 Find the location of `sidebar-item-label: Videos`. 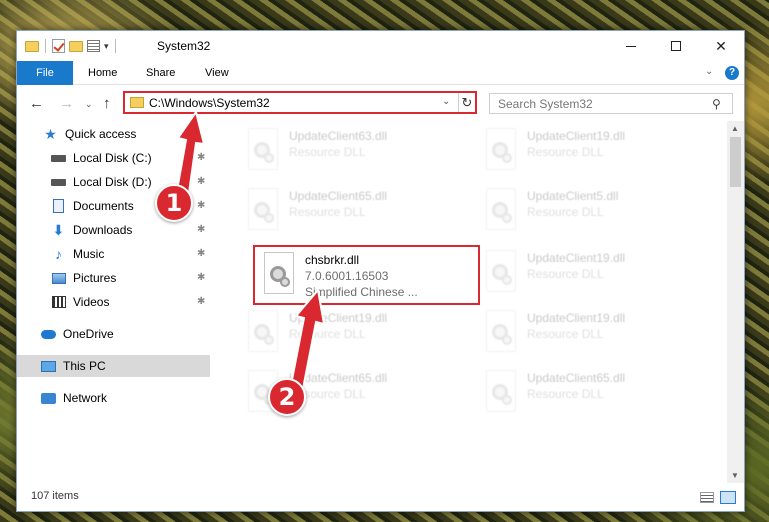

sidebar-item-label: Videos is located at coordinates (91, 302).